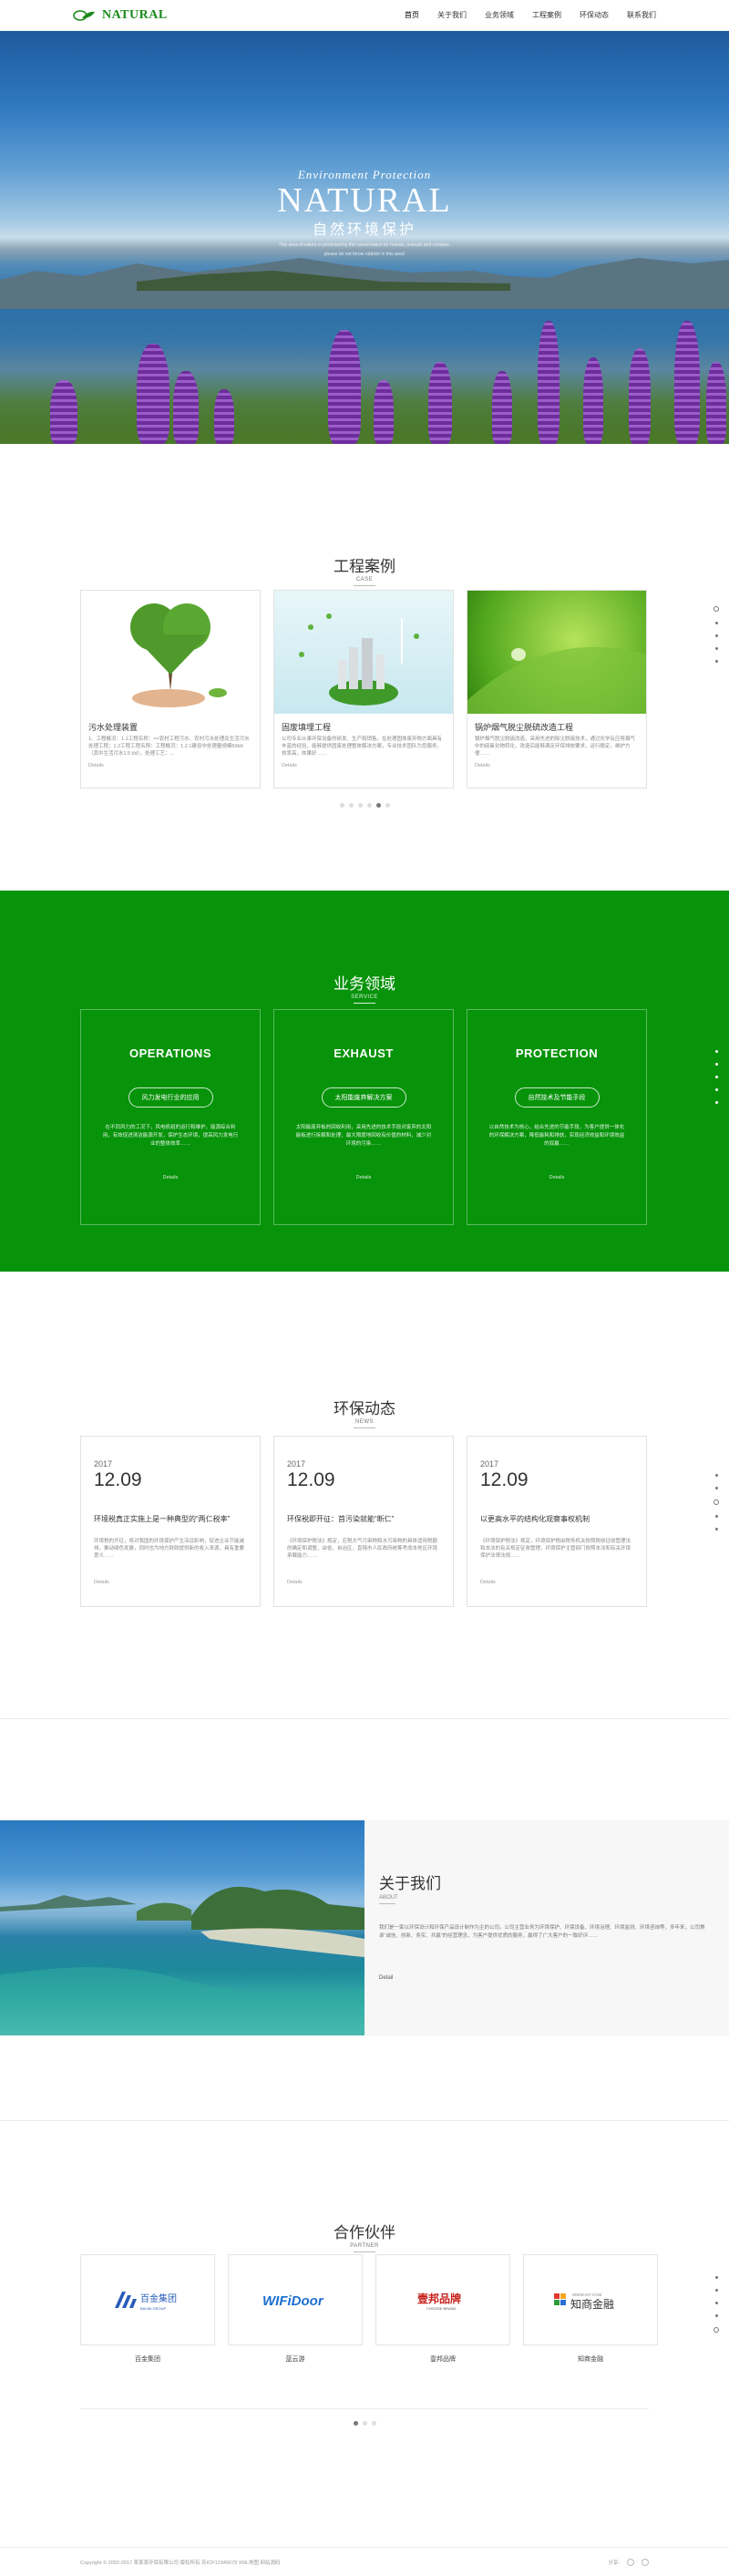 The image size is (729, 2576). I want to click on partner-item: 百金集团 BAIJIN GROUP 百金集团, so click(148, 2309).